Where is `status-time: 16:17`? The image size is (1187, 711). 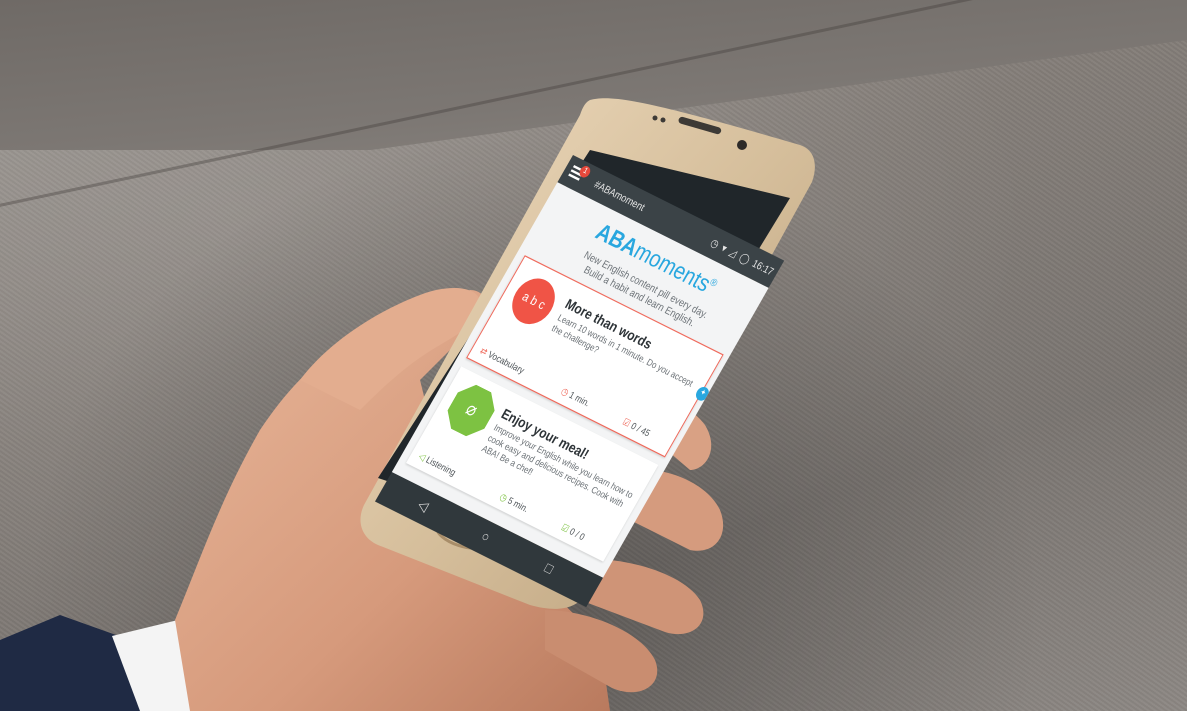
status-time: 16:17 is located at coordinates (763, 267).